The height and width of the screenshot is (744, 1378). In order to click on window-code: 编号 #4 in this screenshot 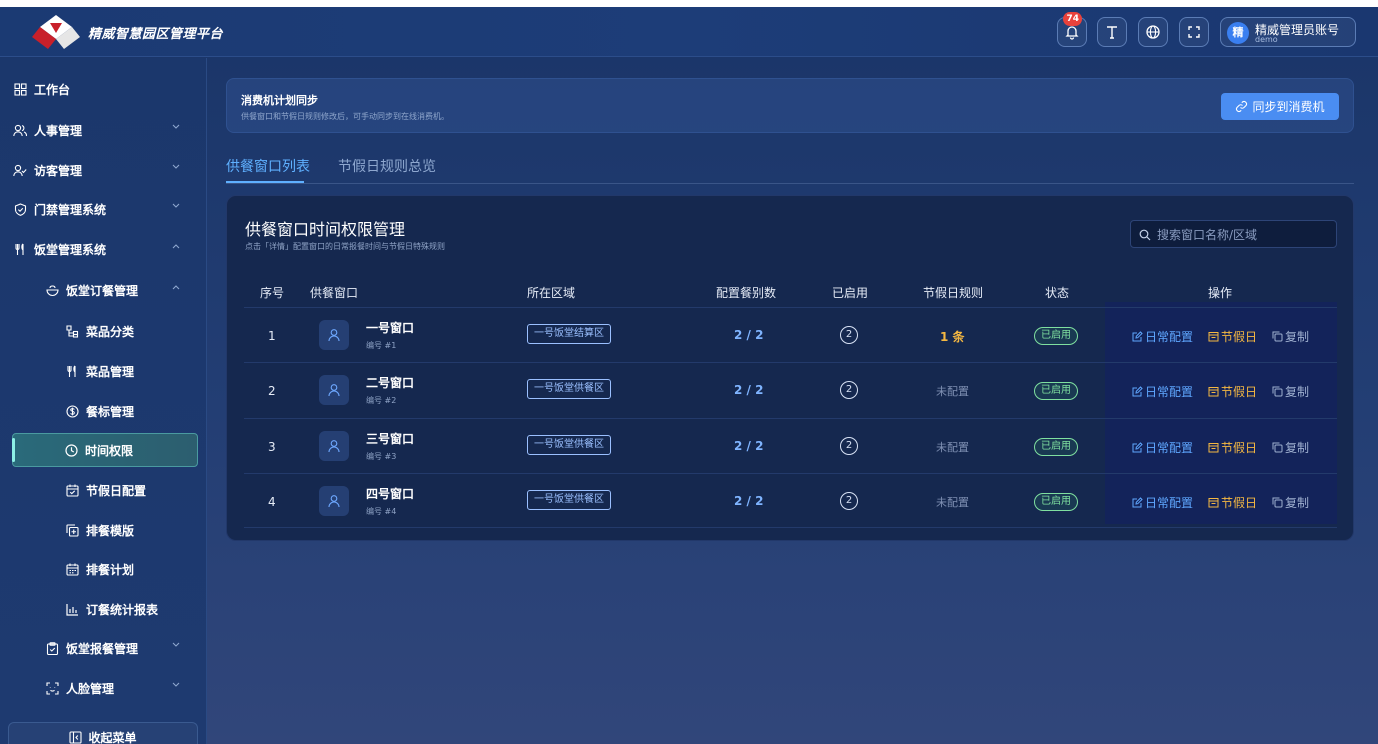, I will do `click(381, 511)`.